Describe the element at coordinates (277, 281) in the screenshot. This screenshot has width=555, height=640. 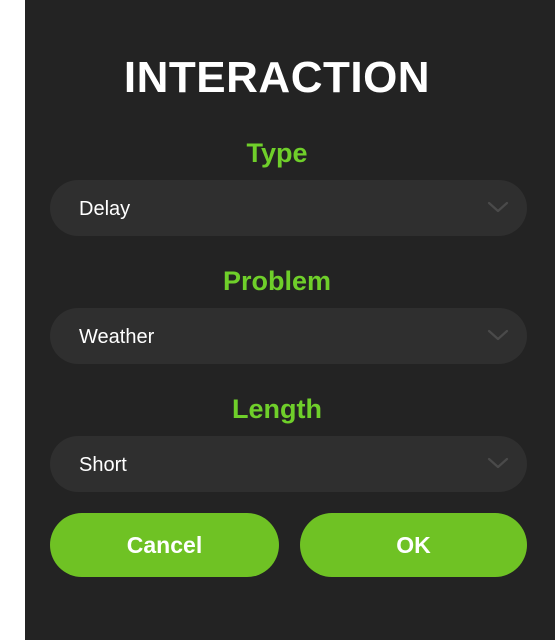
I see `problem-label: Problem` at that location.